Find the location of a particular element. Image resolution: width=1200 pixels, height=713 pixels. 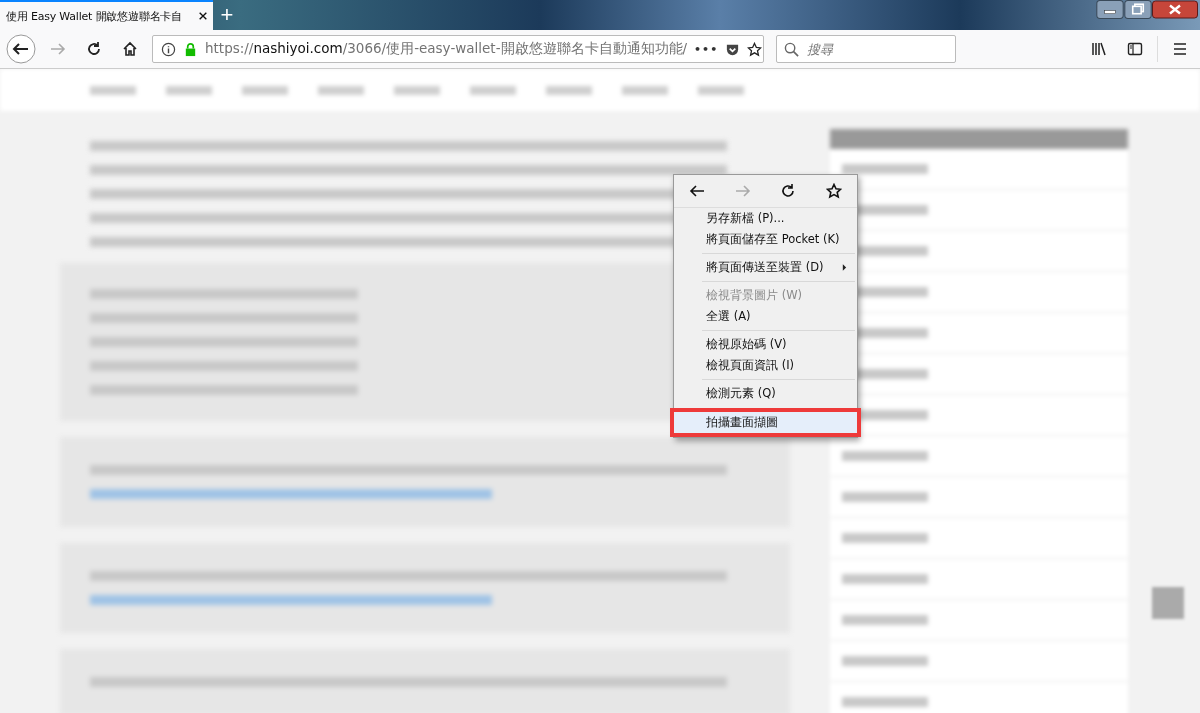

url-text: https://nashiyoi.com/3066/使用-easy-wallet-開啟悠遊聯名卡自動通知功能/ is located at coordinates (446, 49).